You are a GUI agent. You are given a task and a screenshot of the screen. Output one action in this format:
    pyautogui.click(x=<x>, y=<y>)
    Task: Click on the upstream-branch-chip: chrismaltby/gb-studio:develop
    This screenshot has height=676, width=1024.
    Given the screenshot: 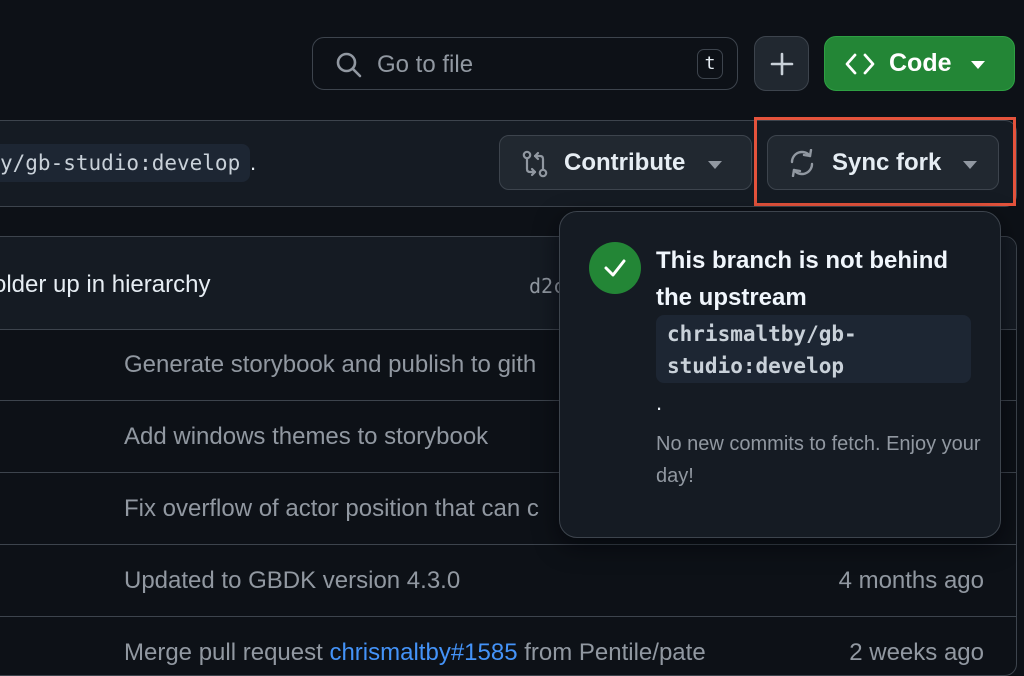 What is the action you would take?
    pyautogui.click(x=813, y=349)
    